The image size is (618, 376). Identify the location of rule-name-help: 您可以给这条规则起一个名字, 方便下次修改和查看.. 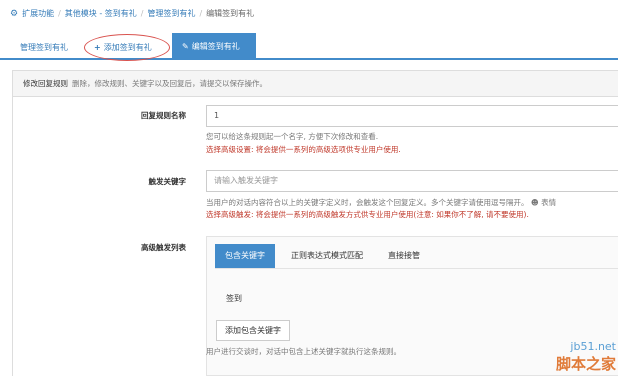
(292, 136).